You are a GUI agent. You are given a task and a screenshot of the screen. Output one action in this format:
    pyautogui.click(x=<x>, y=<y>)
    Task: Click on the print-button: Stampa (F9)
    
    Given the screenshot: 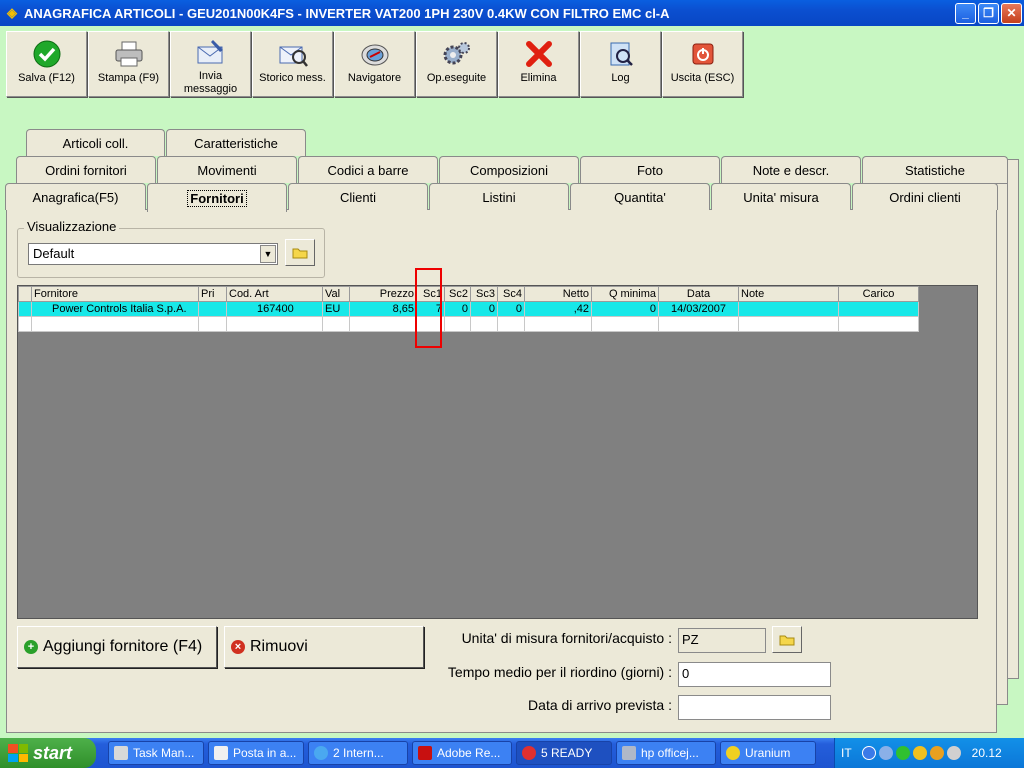 What is the action you would take?
    pyautogui.click(x=128, y=64)
    